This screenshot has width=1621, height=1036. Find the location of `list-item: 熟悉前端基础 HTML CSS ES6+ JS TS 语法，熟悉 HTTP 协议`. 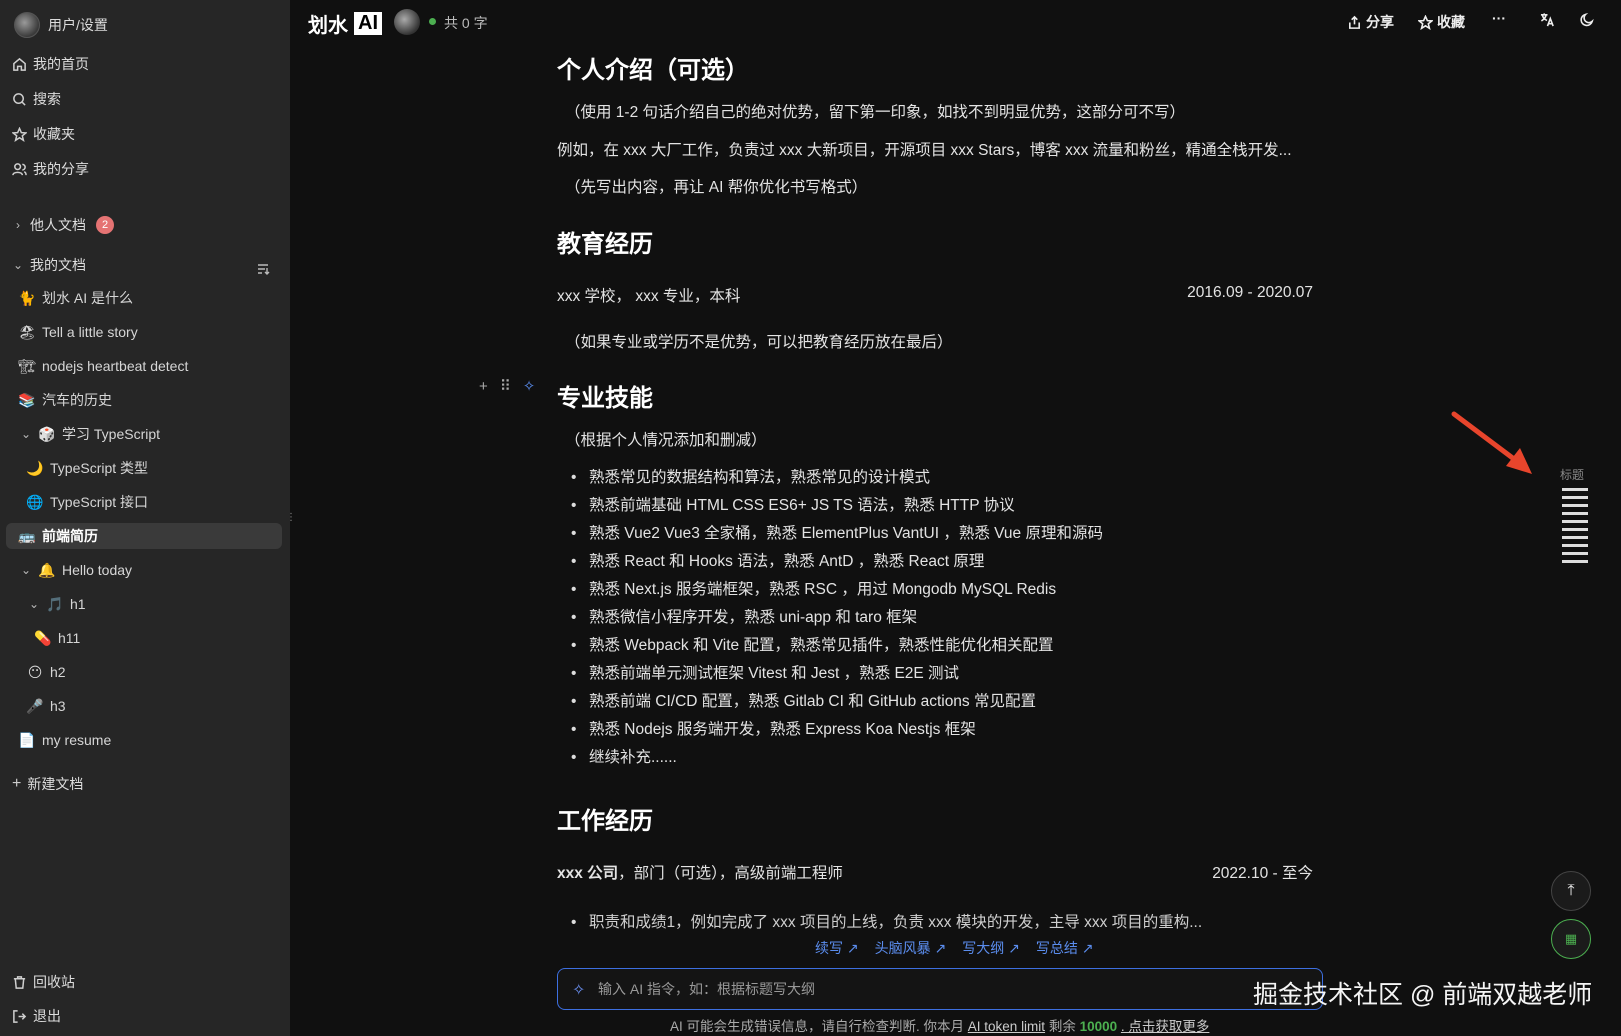

list-item: 熟悉前端基础 HTML CSS ES6+ JS TS 语法，熟悉 HTTP 协议 is located at coordinates (834, 506).